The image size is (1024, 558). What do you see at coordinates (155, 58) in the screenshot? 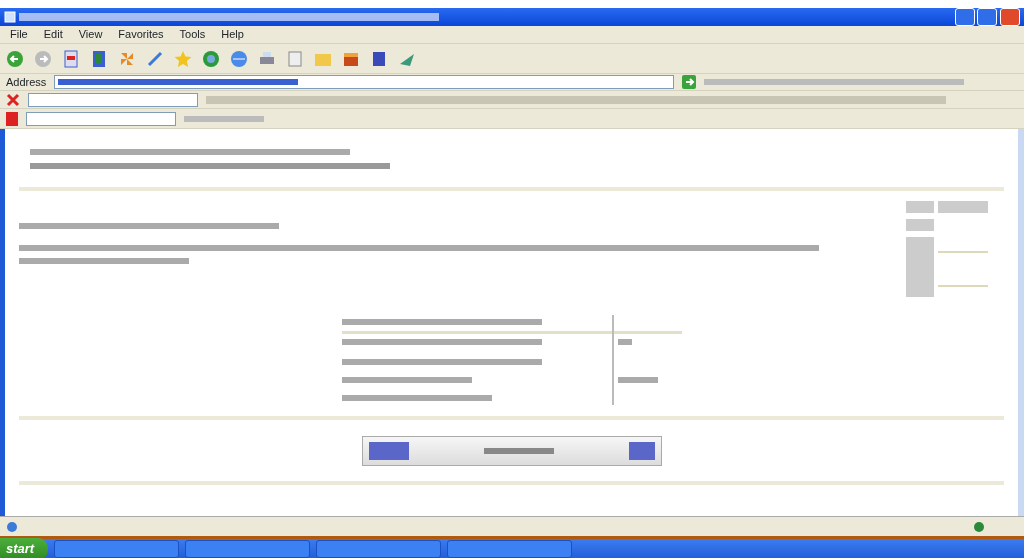
I see `wand-icon` at bounding box center [155, 58].